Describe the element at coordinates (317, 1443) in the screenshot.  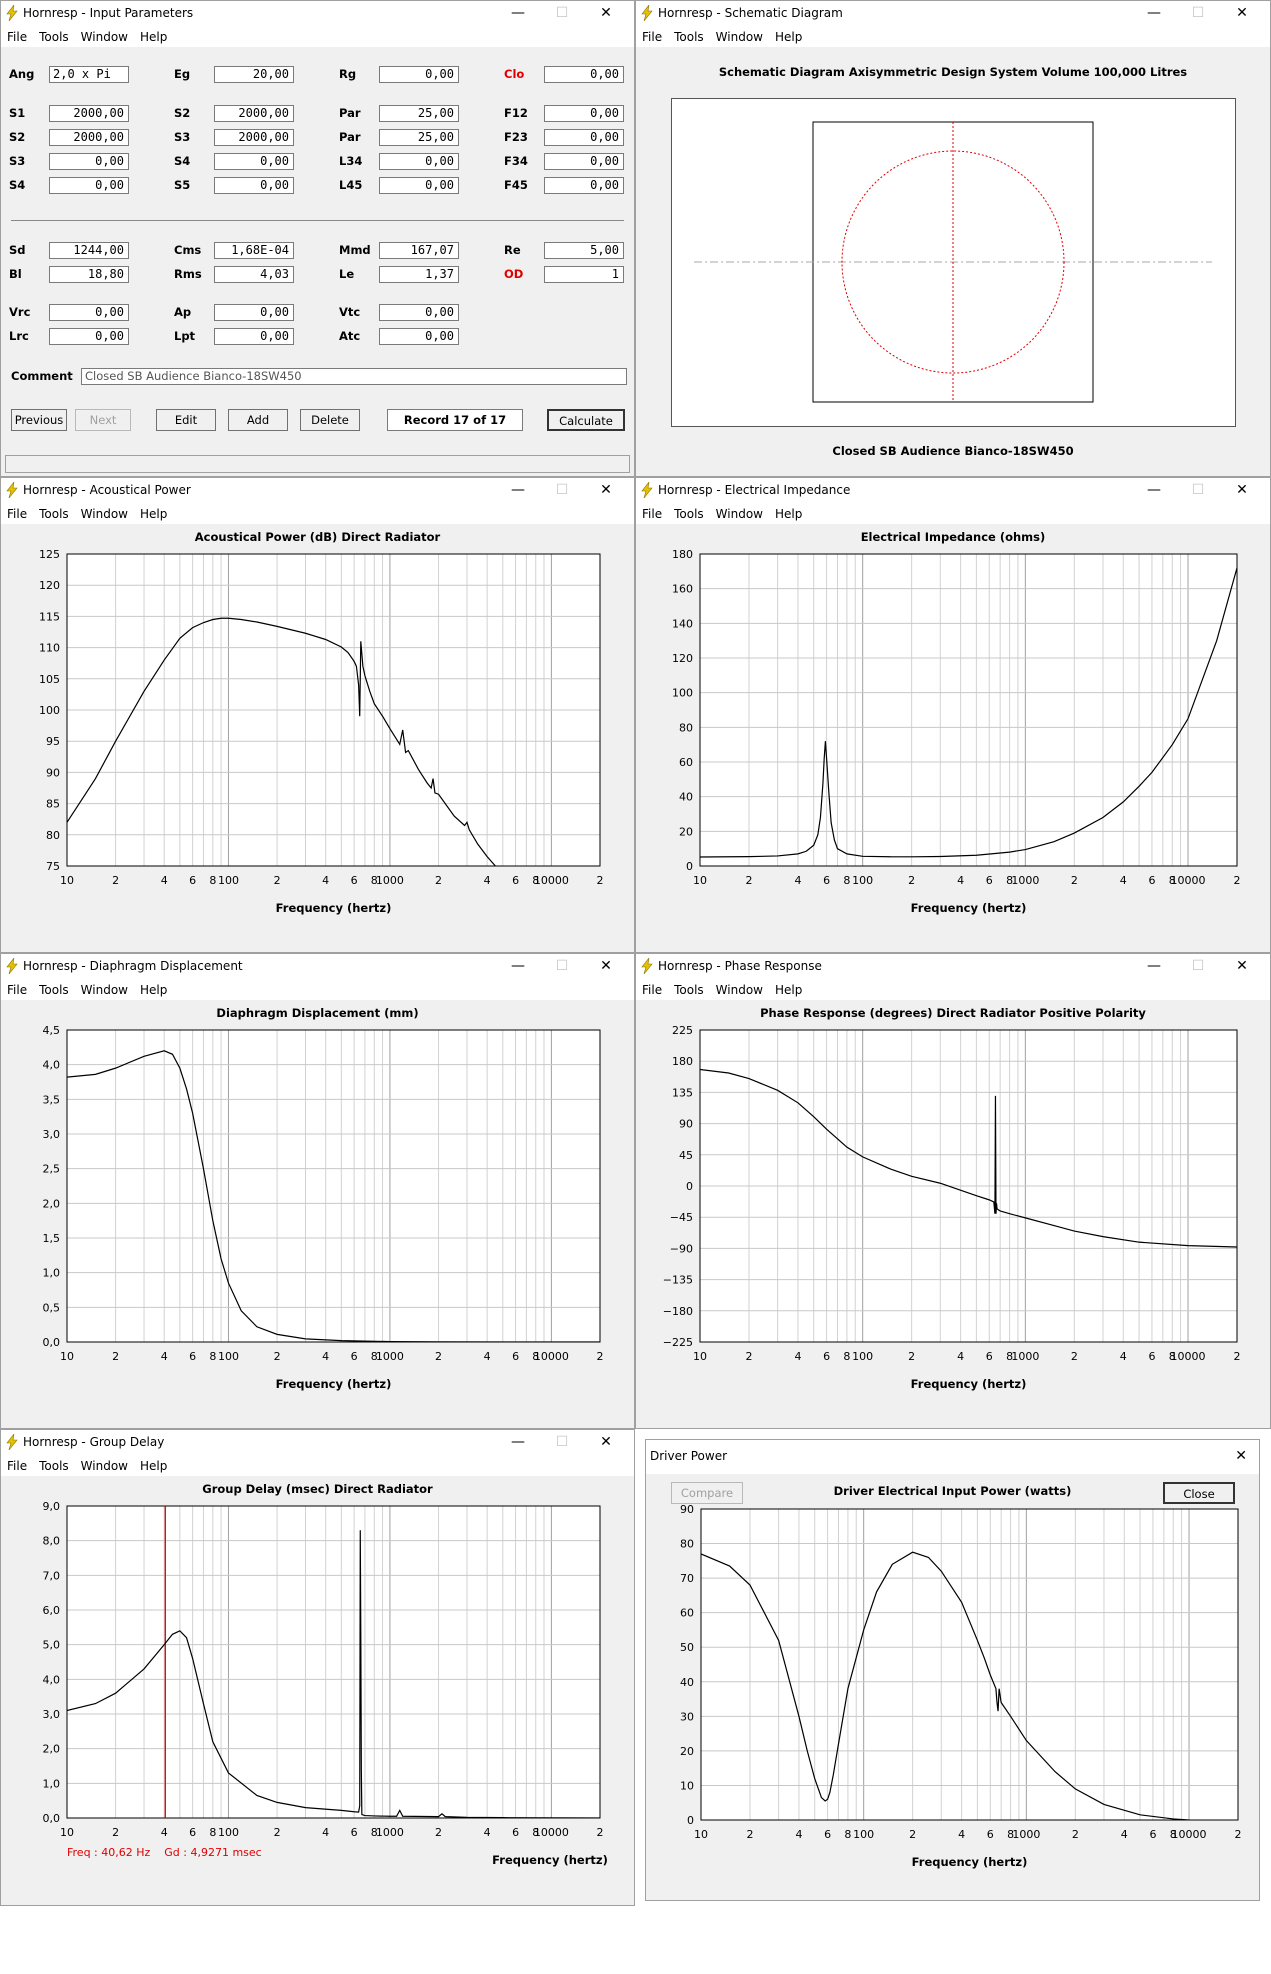
I see `title-bar: Hornresp - Group Delay — ☐ ✕` at that location.